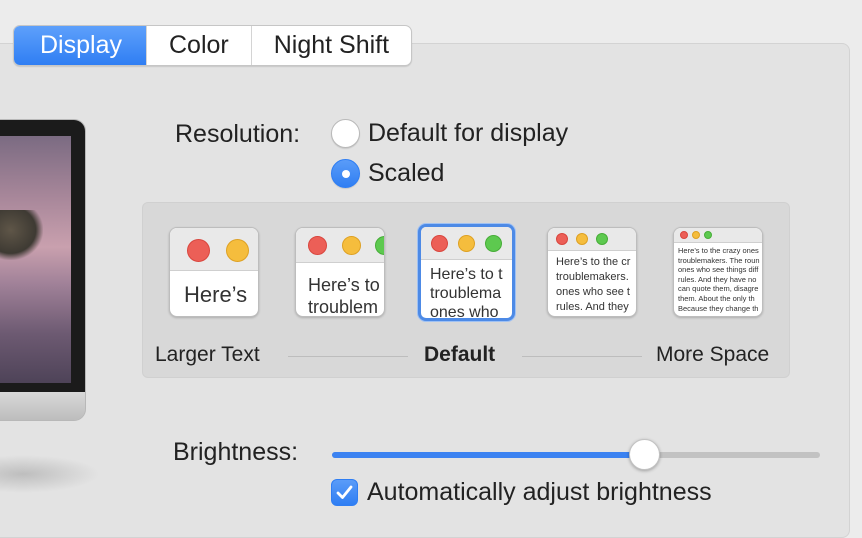 The width and height of the screenshot is (862, 538). Describe the element at coordinates (488, 455) in the screenshot. I see `brightness-slider-fill` at that location.